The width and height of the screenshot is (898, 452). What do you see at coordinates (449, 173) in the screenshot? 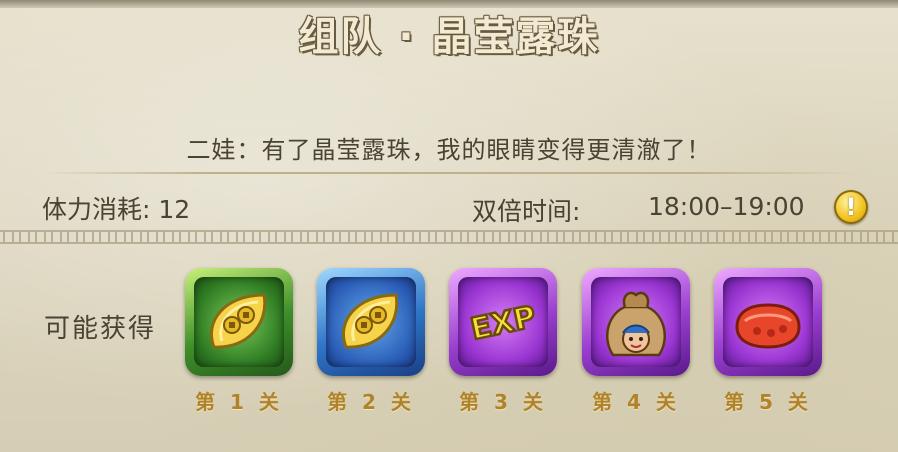
I see `divider` at bounding box center [449, 173].